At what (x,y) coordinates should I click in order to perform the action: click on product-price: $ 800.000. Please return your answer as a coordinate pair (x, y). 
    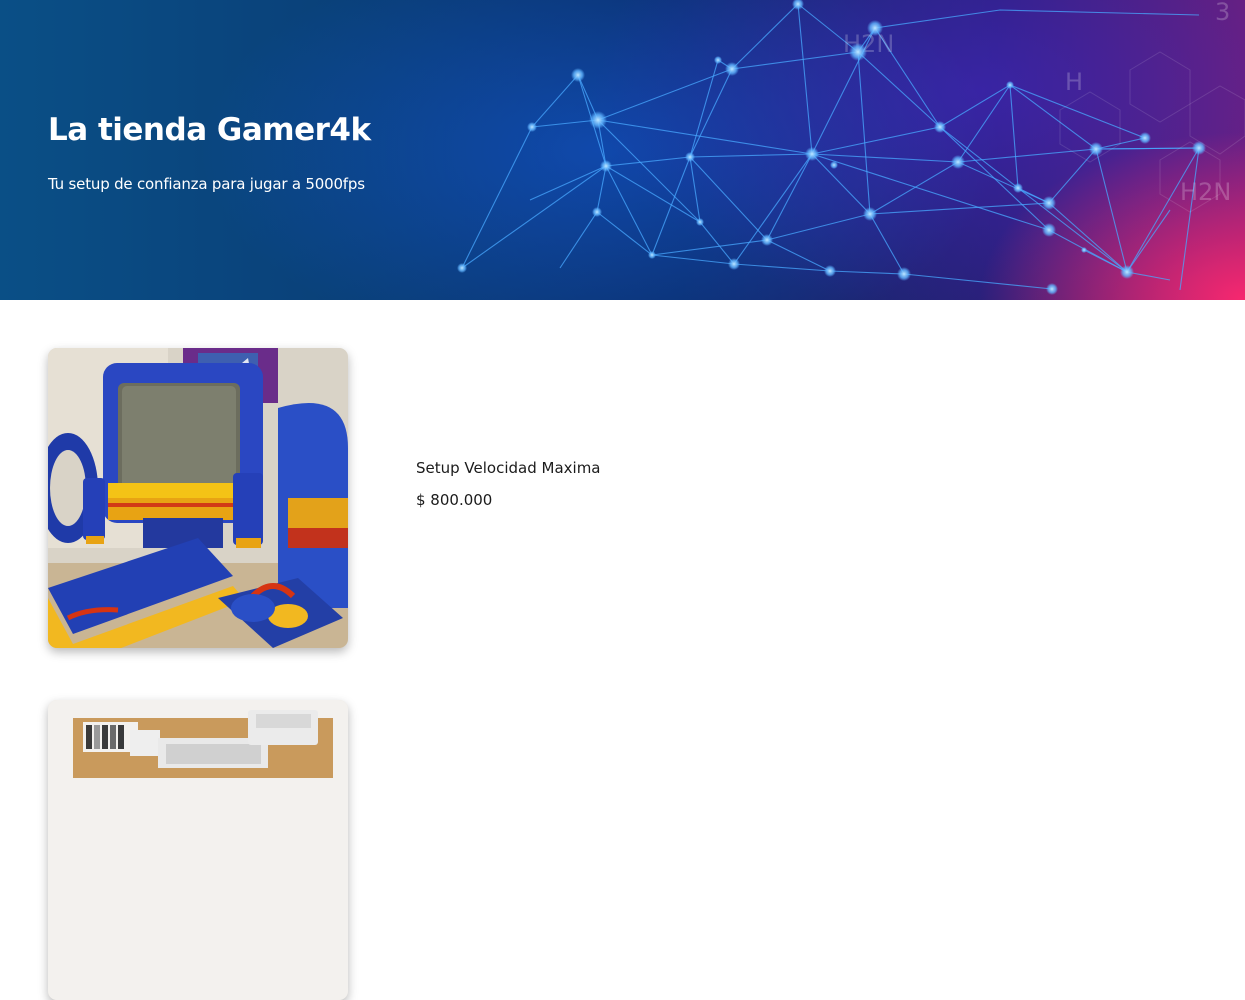
    Looking at the image, I should click on (454, 500).